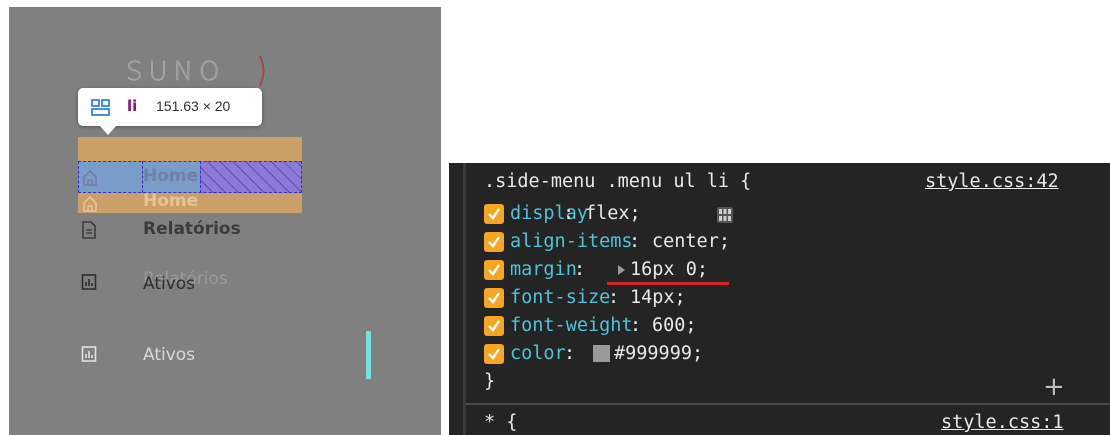  I want to click on active-indicator, so click(368, 355).